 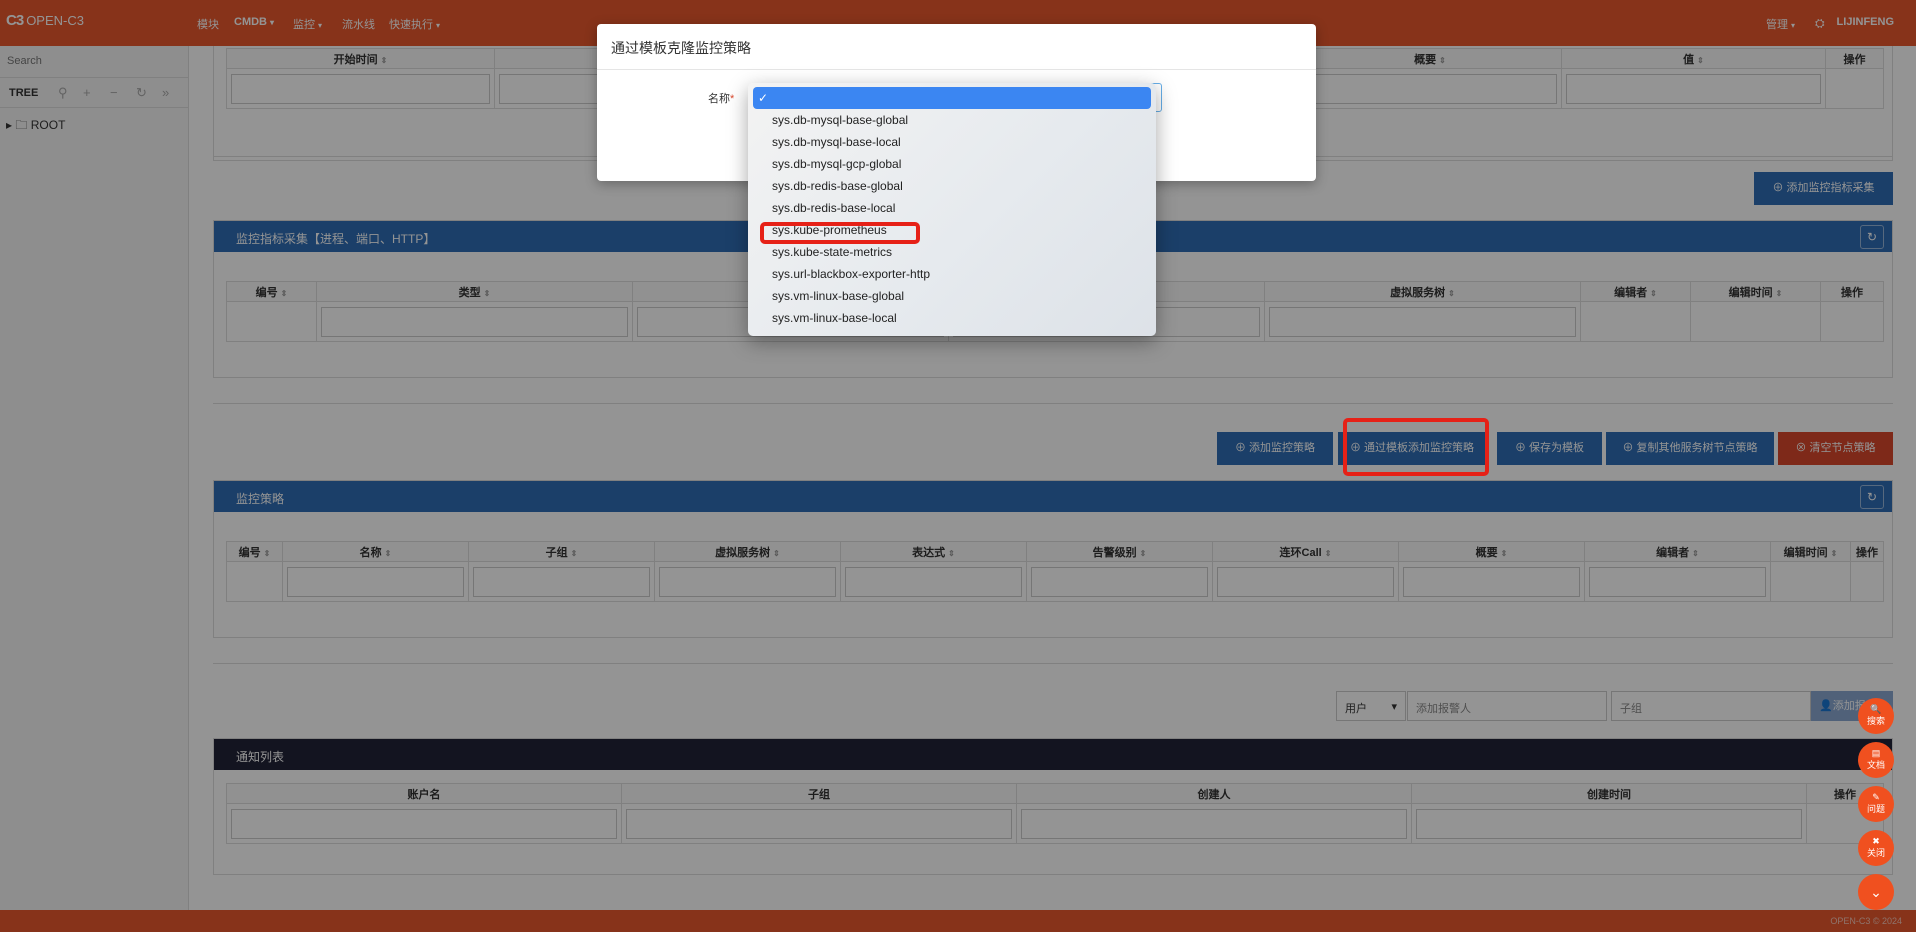 What do you see at coordinates (763, 98) in the screenshot?
I see `check-icon: ✓` at bounding box center [763, 98].